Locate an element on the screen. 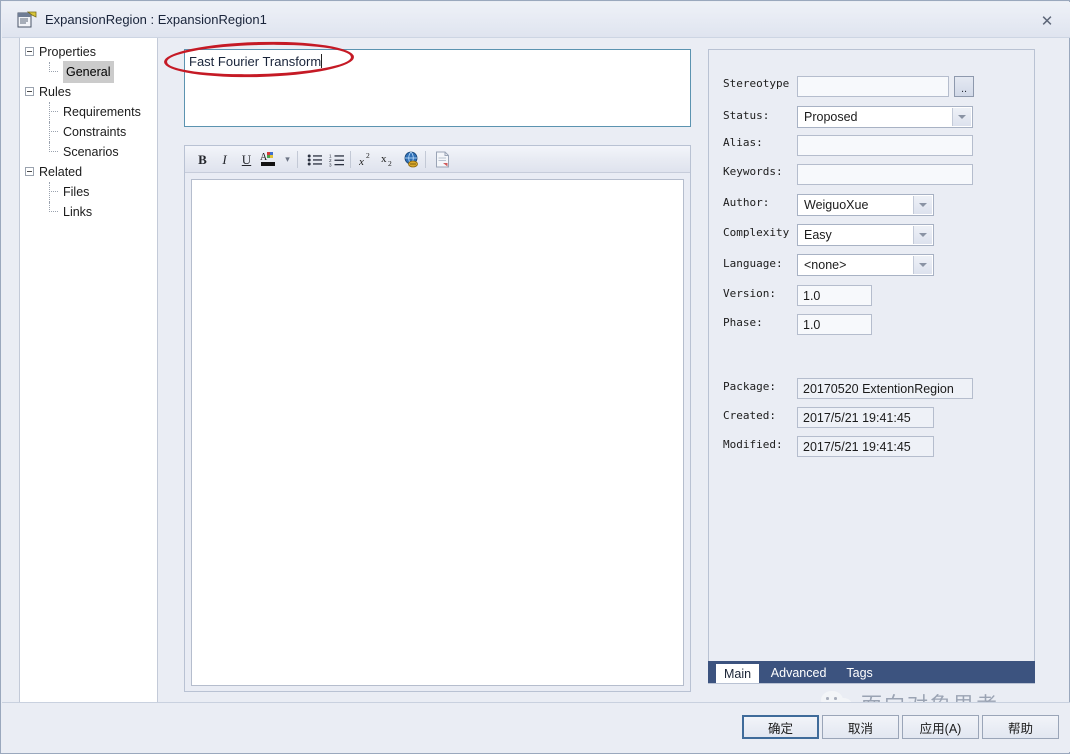 The image size is (1070, 754). tree-item-label: Links is located at coordinates (78, 212).